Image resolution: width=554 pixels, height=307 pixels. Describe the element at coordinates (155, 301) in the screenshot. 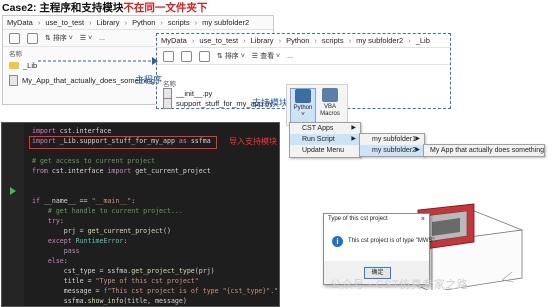

I see `code-token: (title, message)` at that location.